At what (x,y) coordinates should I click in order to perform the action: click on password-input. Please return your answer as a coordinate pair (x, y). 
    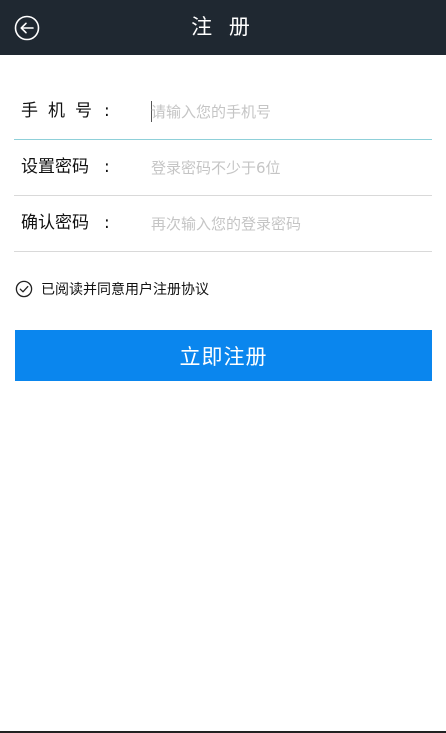
    Looking at the image, I should click on (286, 168).